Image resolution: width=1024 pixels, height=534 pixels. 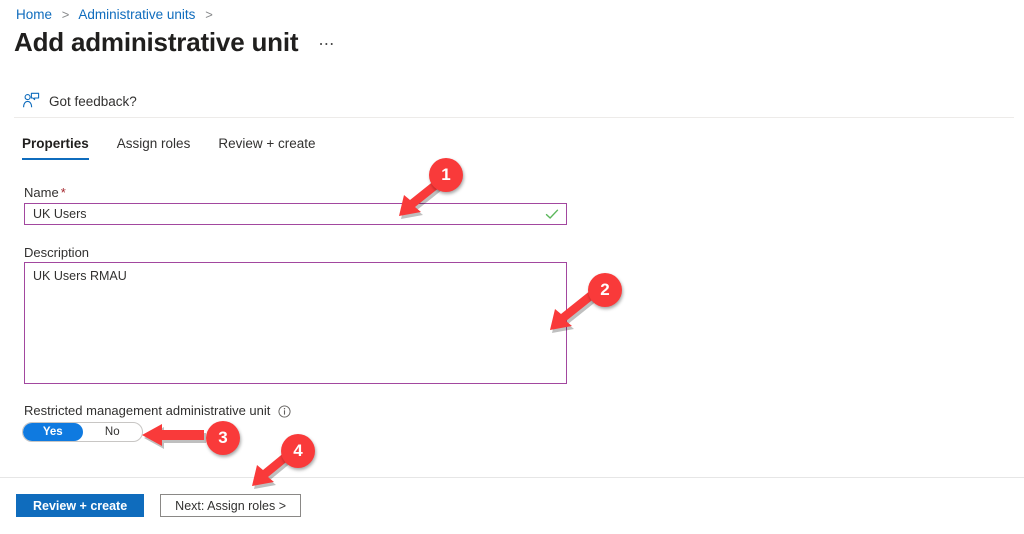 I want to click on review-create-button: Review + create, so click(x=80, y=505).